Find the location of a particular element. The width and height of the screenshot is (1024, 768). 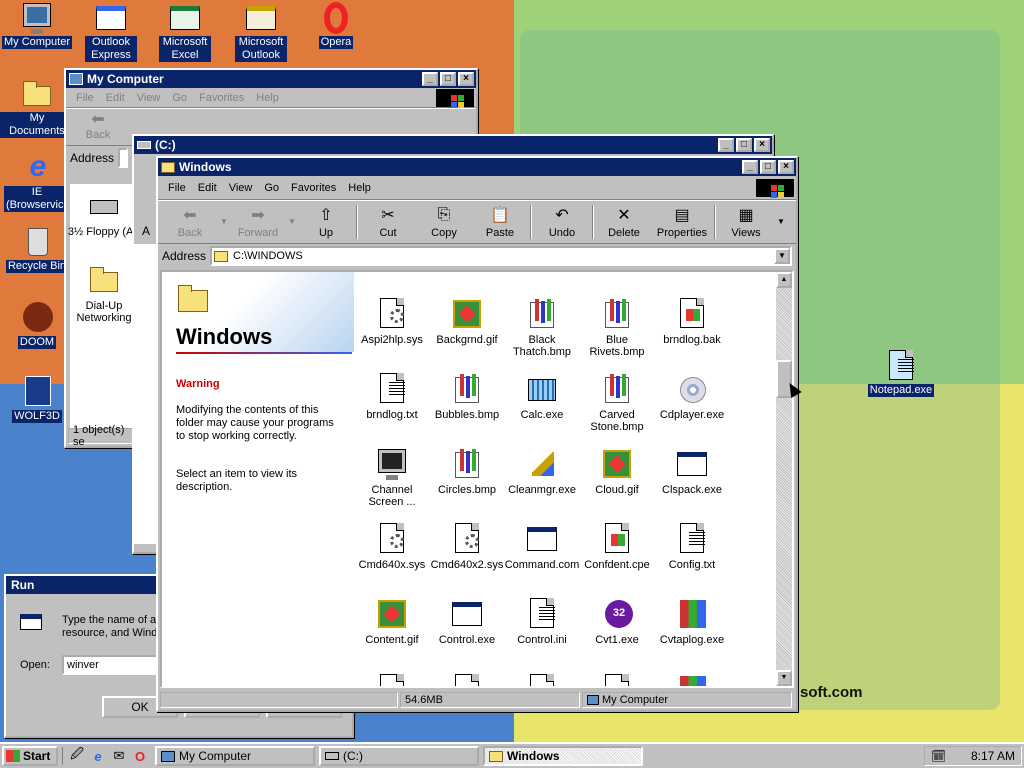

show-desktop-icon: 🖉 is located at coordinates (77, 755).